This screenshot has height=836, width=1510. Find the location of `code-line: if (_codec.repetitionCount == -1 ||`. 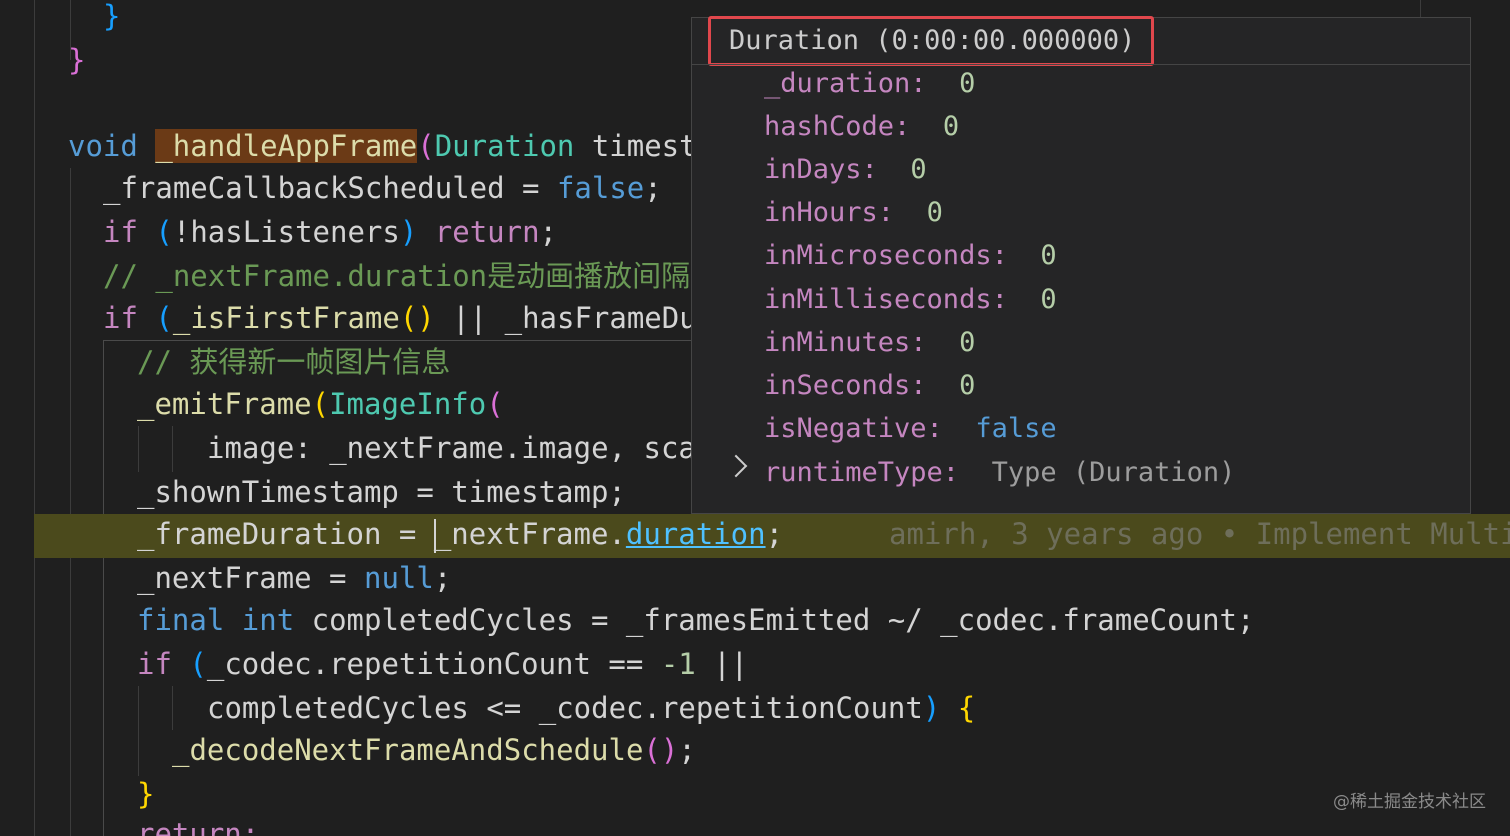

code-line: if (_codec.repetitionCount == -1 || is located at coordinates (755, 664).